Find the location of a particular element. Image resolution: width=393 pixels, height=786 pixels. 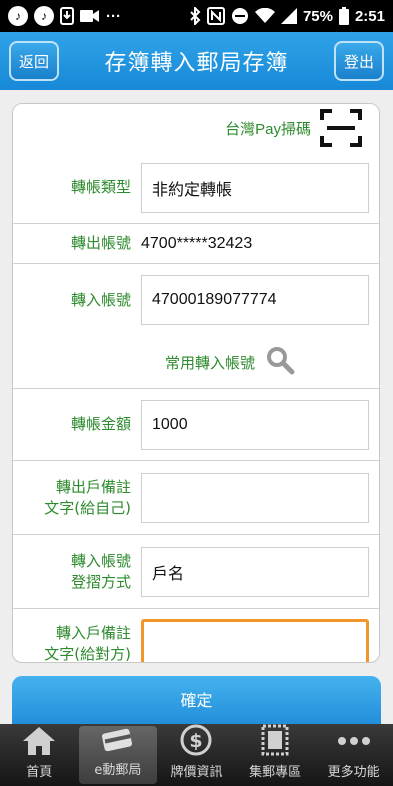

dollar-icon: $ is located at coordinates (196, 740).